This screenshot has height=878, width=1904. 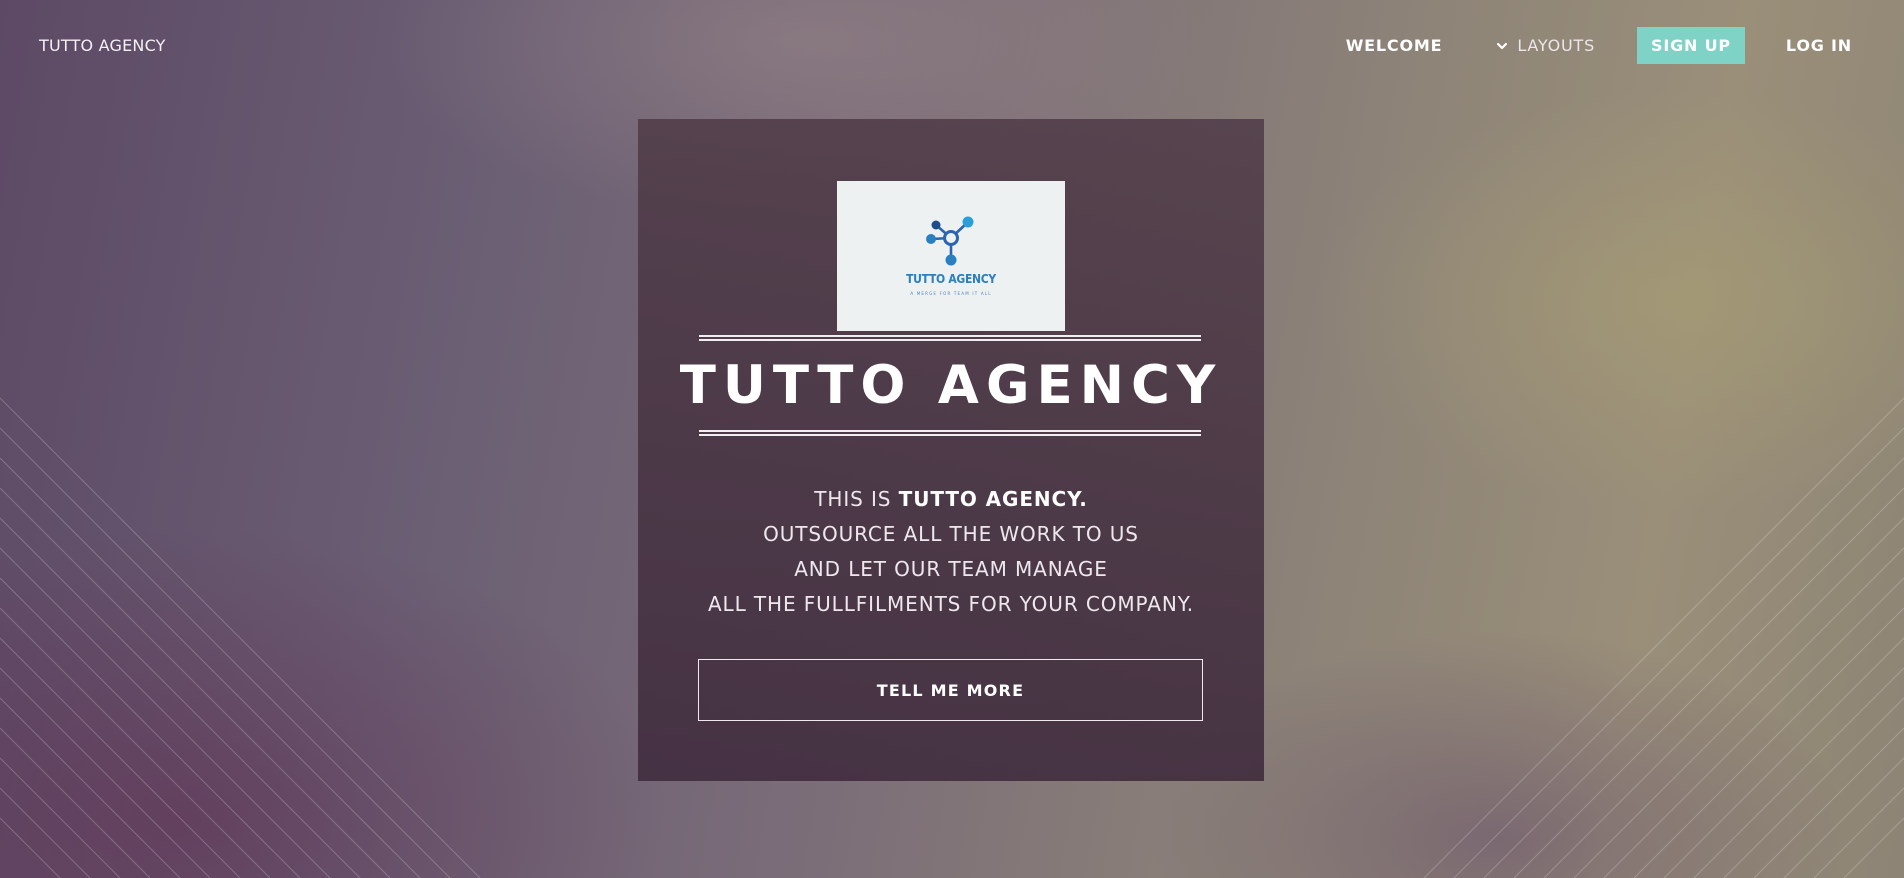 I want to click on nav-layouts-dropdown: LAYOUTS, so click(x=1545, y=45).